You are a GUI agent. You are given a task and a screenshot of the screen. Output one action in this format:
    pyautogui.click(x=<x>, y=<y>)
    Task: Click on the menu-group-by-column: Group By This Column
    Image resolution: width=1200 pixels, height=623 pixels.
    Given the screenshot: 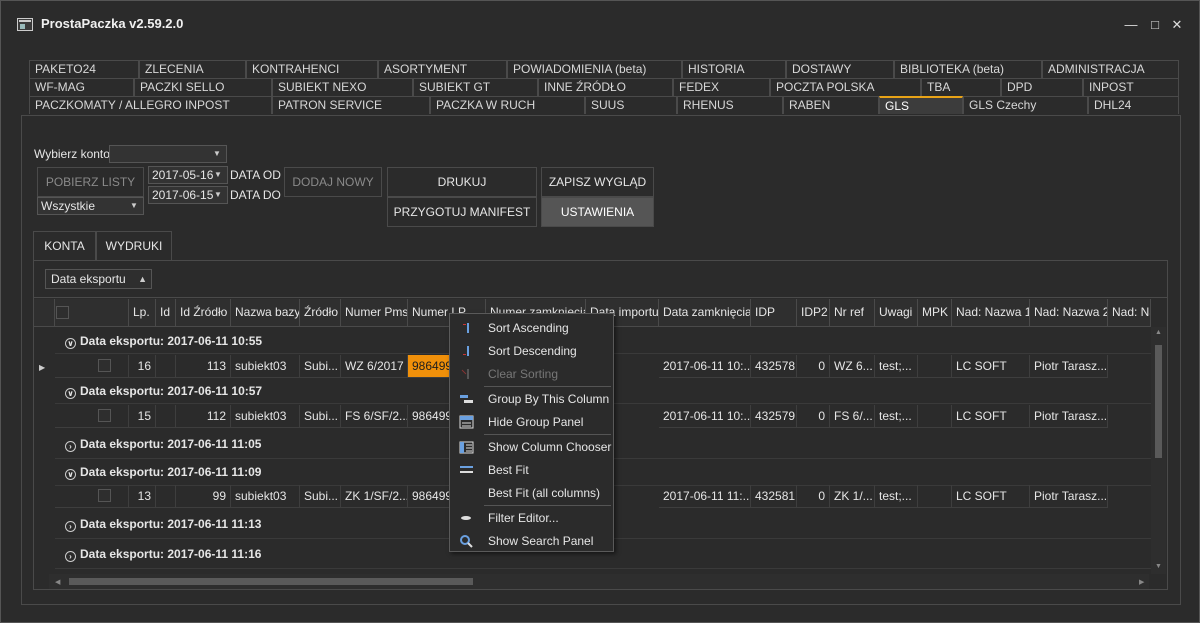 What is the action you would take?
    pyautogui.click(x=531, y=399)
    